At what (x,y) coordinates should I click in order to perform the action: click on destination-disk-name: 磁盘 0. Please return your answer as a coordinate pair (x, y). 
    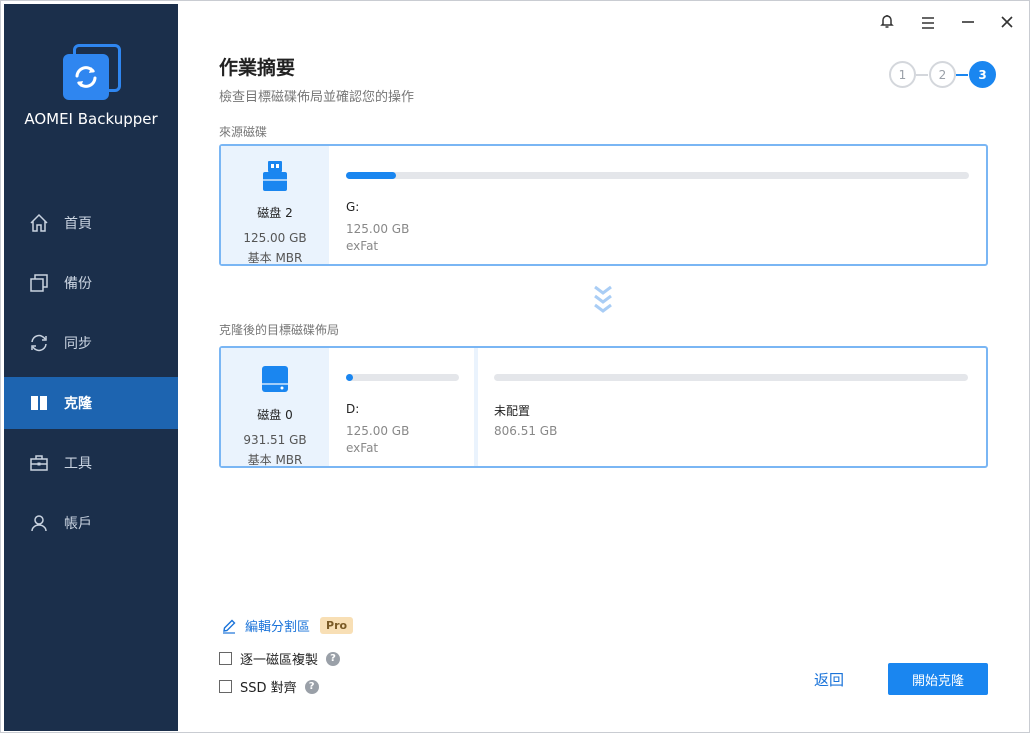
    Looking at the image, I should click on (275, 415).